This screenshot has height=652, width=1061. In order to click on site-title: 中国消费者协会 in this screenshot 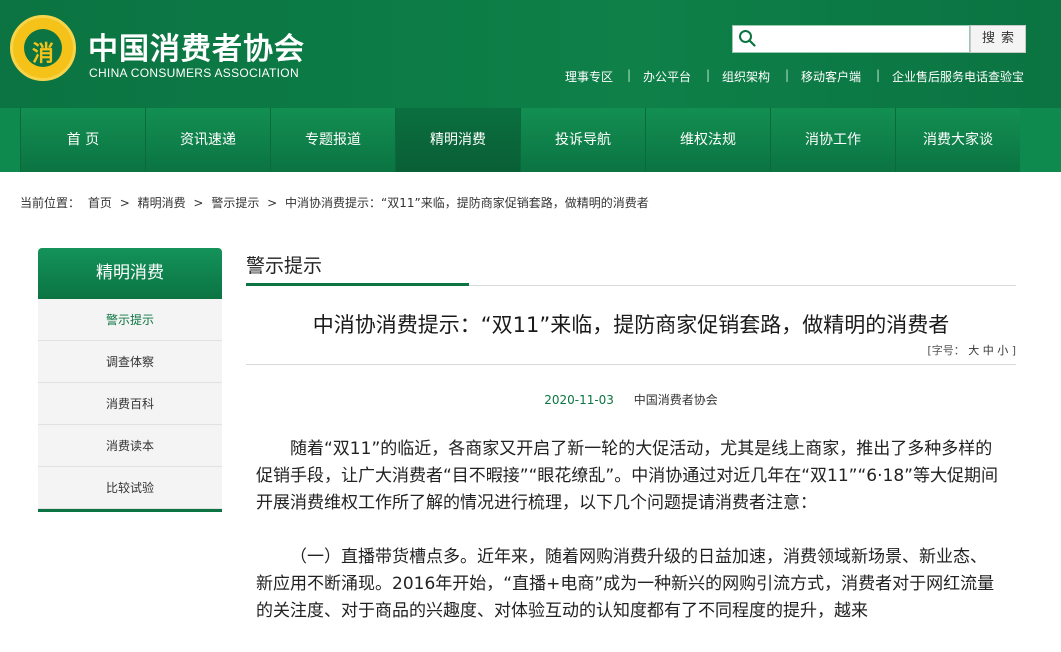, I will do `click(196, 46)`.